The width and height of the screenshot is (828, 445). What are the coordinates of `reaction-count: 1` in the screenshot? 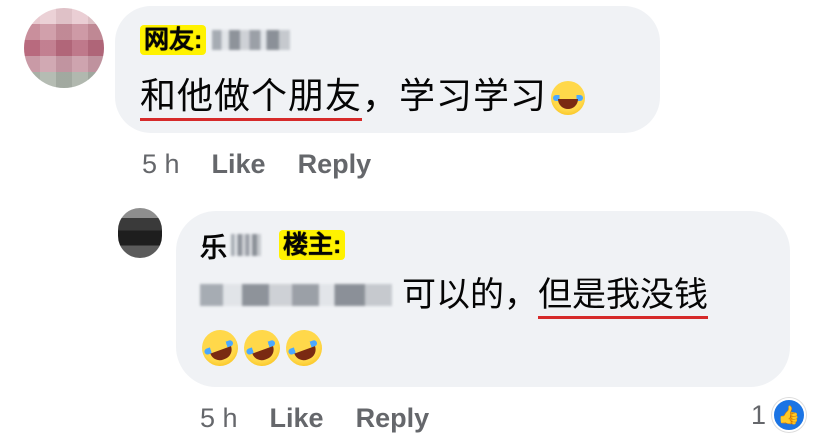 It's located at (758, 414).